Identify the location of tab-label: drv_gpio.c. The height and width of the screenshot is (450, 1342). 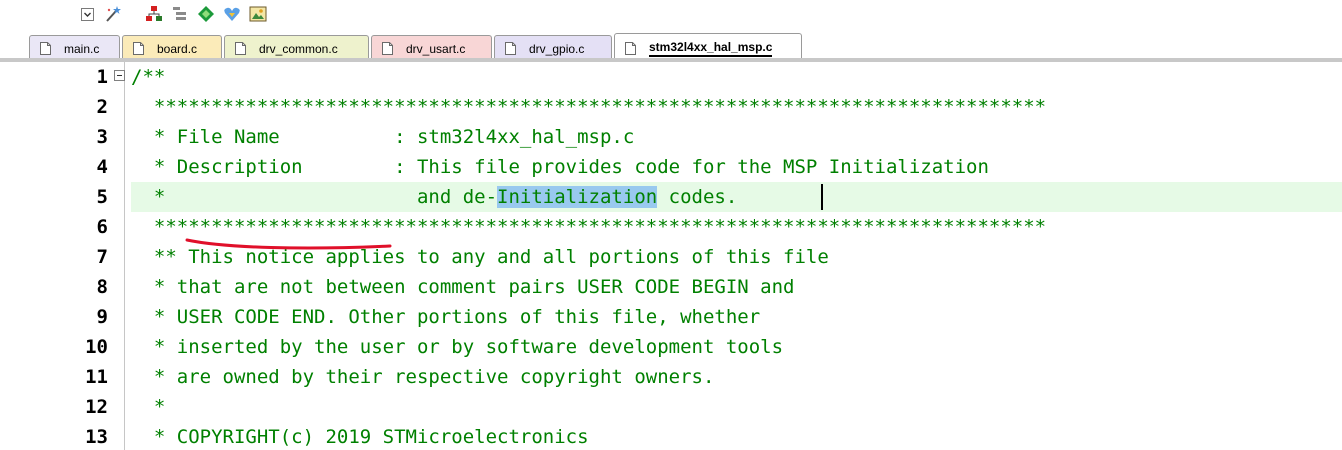
(557, 48).